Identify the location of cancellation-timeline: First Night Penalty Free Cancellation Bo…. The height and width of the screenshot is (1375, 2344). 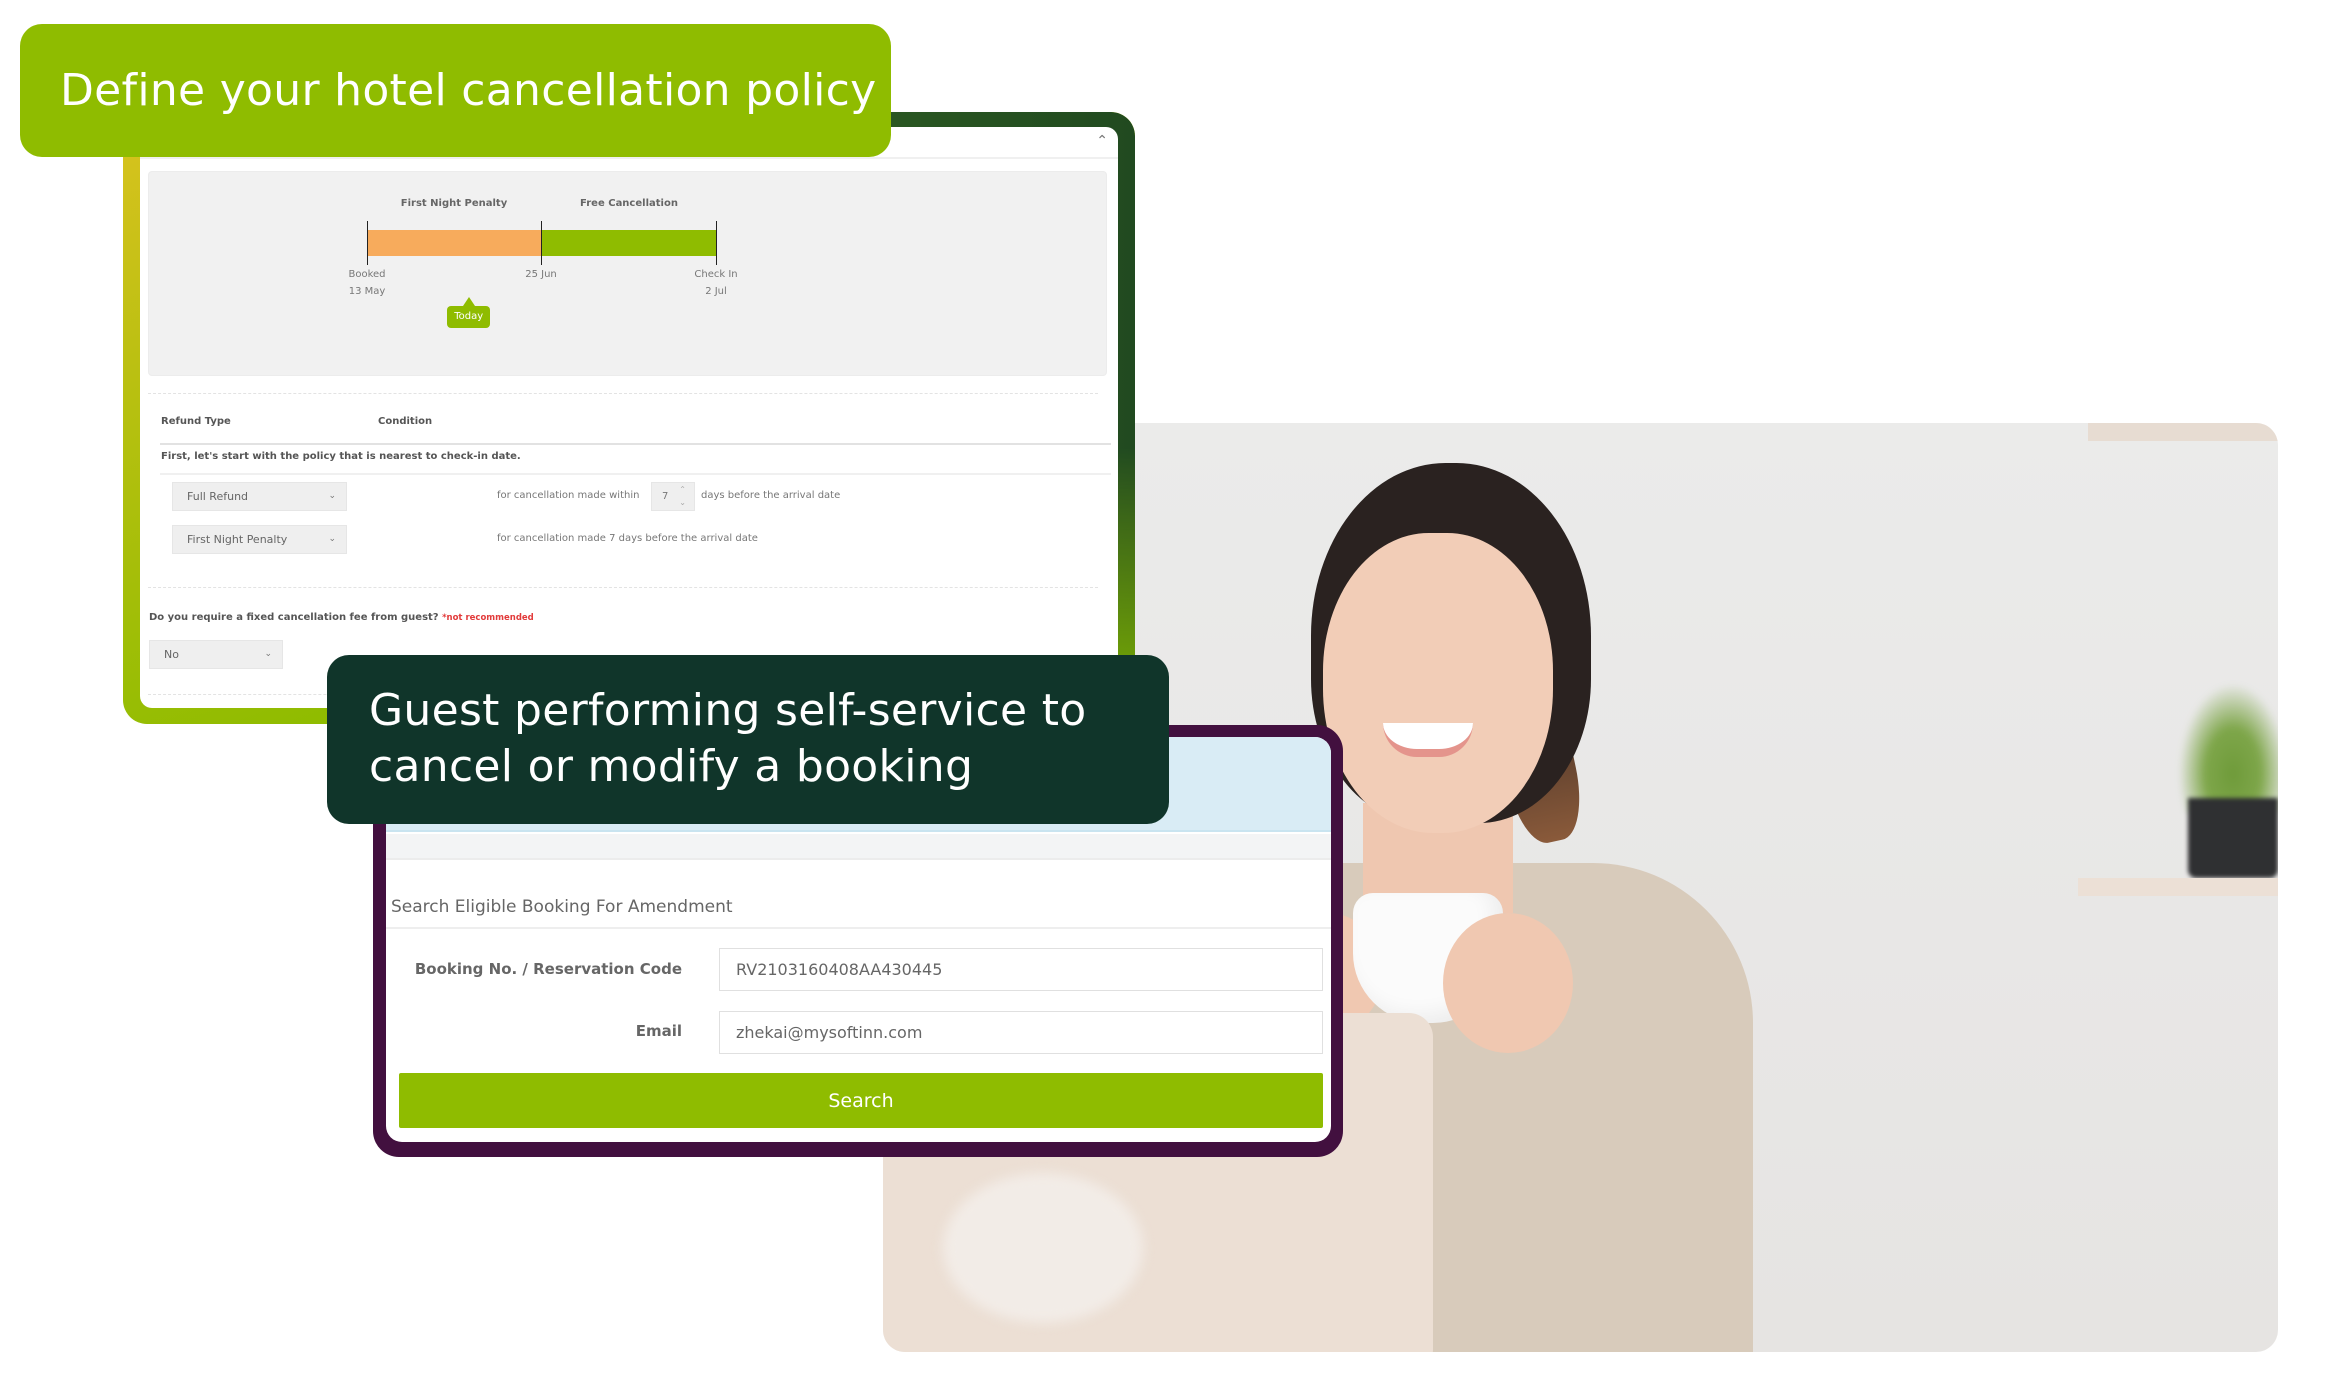
(627, 273).